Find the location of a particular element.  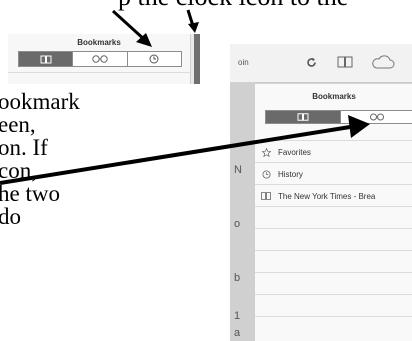

instruction-line-6: do is located at coordinates (10, 216).